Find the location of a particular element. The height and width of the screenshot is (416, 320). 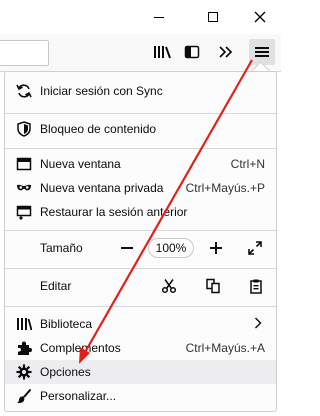

shield-icon is located at coordinates (24, 129).